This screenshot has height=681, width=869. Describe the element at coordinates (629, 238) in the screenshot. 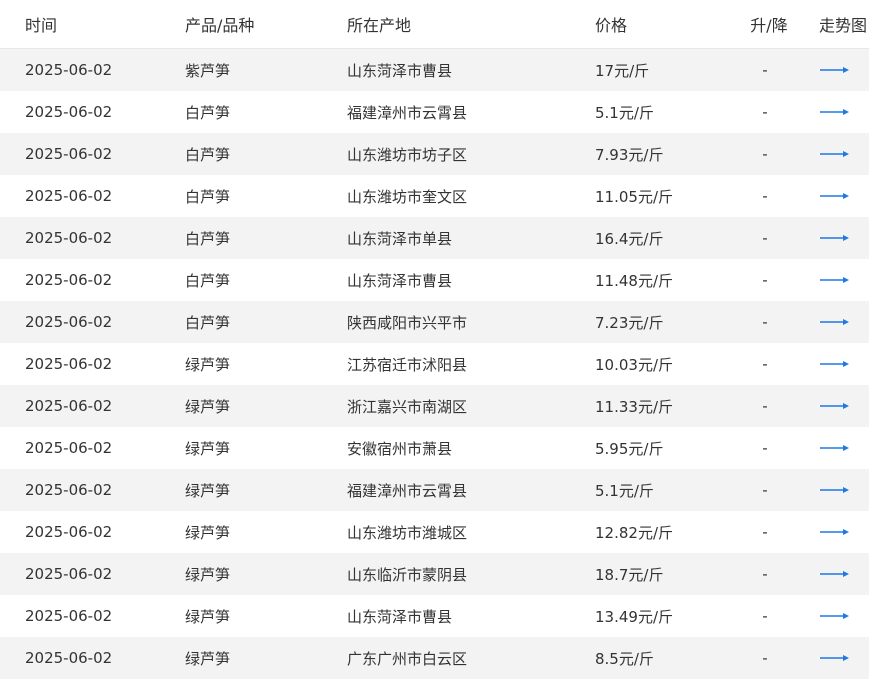

I see `cell-price: 16.4元/斤` at that location.